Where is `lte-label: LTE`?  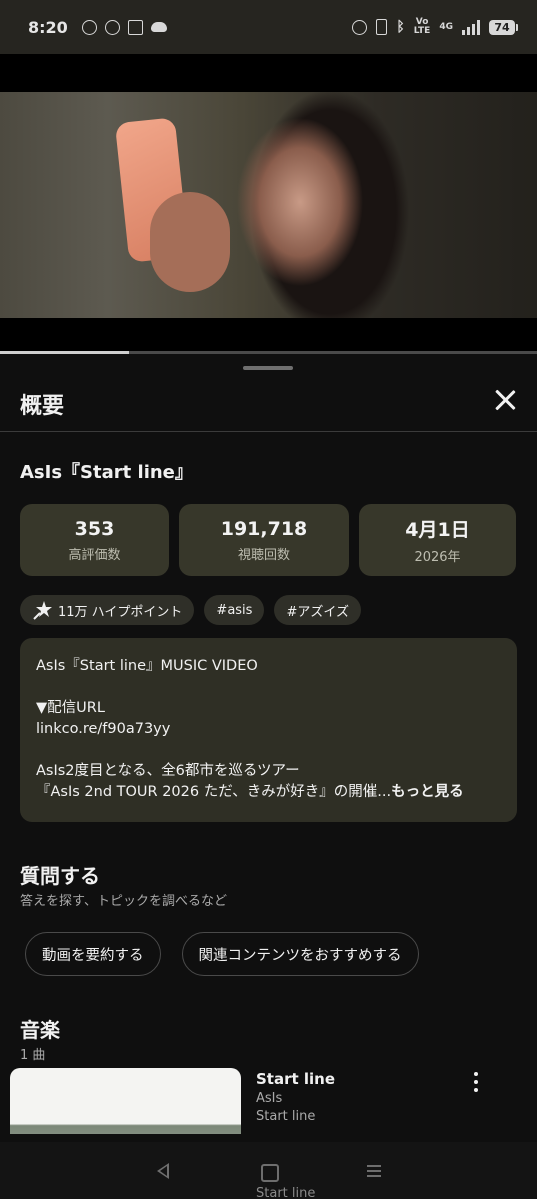
lte-label: LTE is located at coordinates (422, 31).